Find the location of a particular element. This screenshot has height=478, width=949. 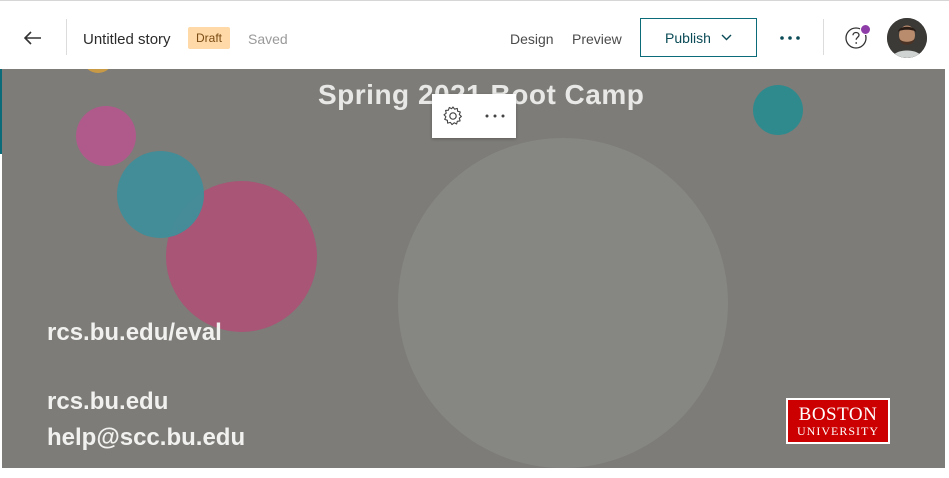

publish-button: Publish is located at coordinates (698, 37).